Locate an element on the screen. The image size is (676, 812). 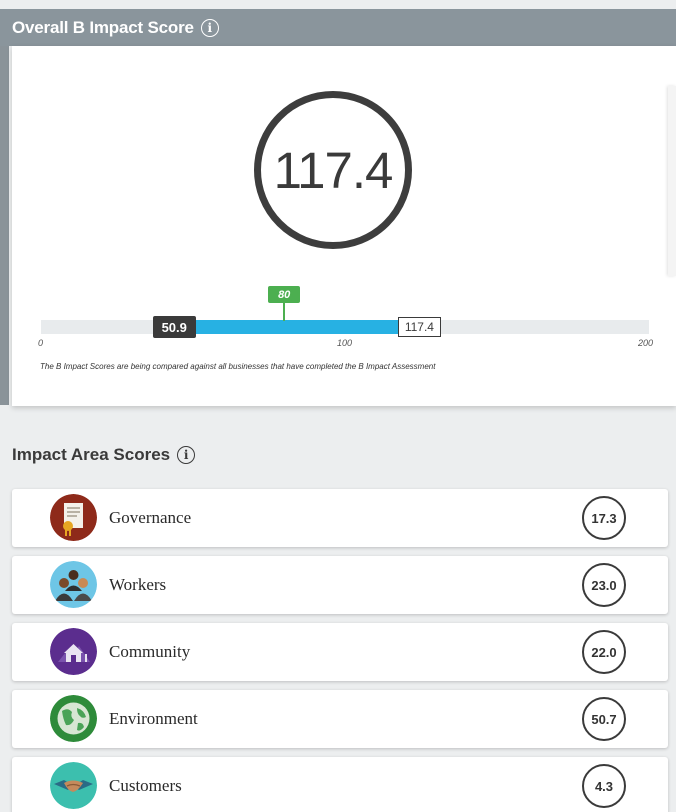
median-score-marker: 50.9 is located at coordinates (174, 327).